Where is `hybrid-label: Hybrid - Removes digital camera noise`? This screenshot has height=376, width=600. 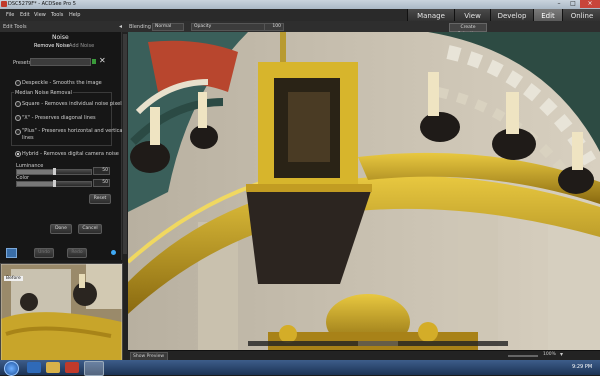 hybrid-label: Hybrid - Removes digital camera noise is located at coordinates (70, 154).